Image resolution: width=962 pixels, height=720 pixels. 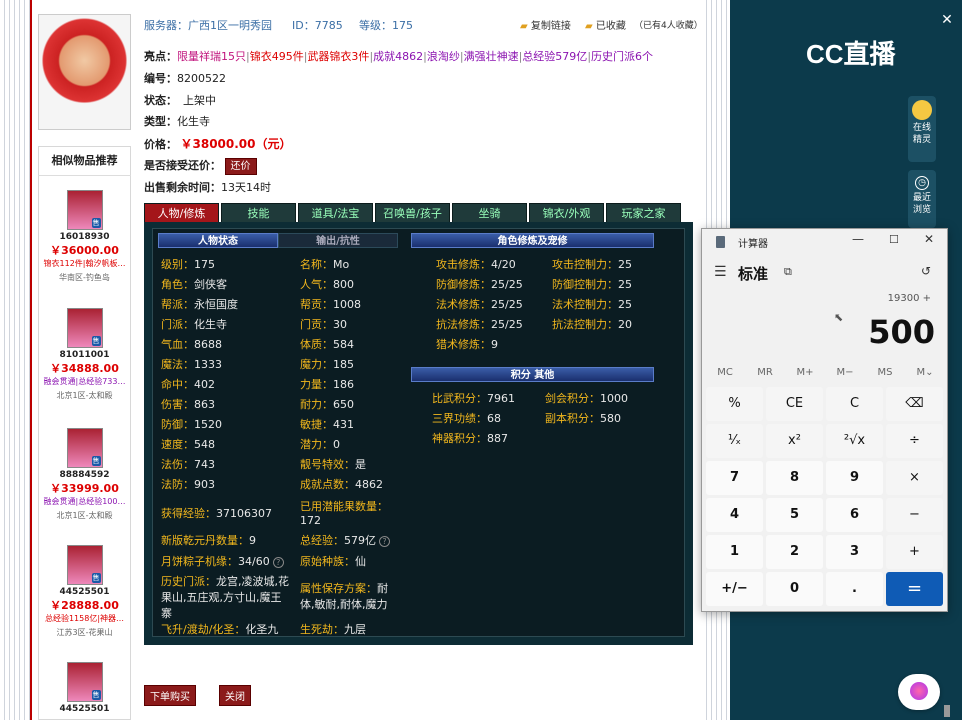 What do you see at coordinates (181, 213) in the screenshot?
I see `tab-0: 人物/修炼` at bounding box center [181, 213].